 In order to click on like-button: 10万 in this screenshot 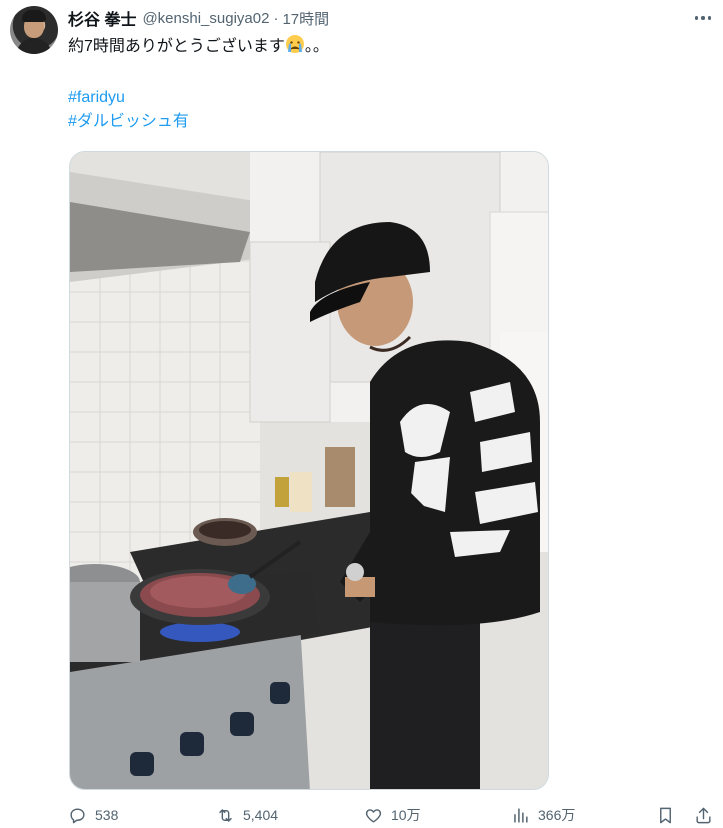, I will do `click(392, 815)`.